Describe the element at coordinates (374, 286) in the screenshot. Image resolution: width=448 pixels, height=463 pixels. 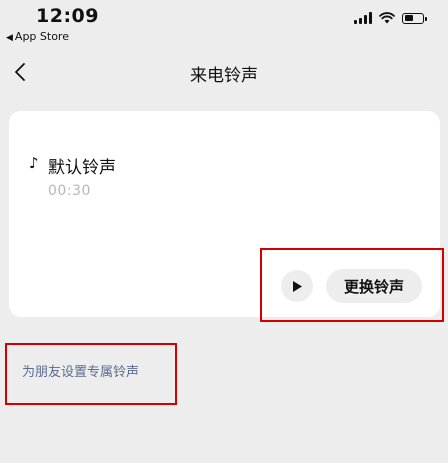
I see `change-ringtone-button: 更换铃声` at that location.